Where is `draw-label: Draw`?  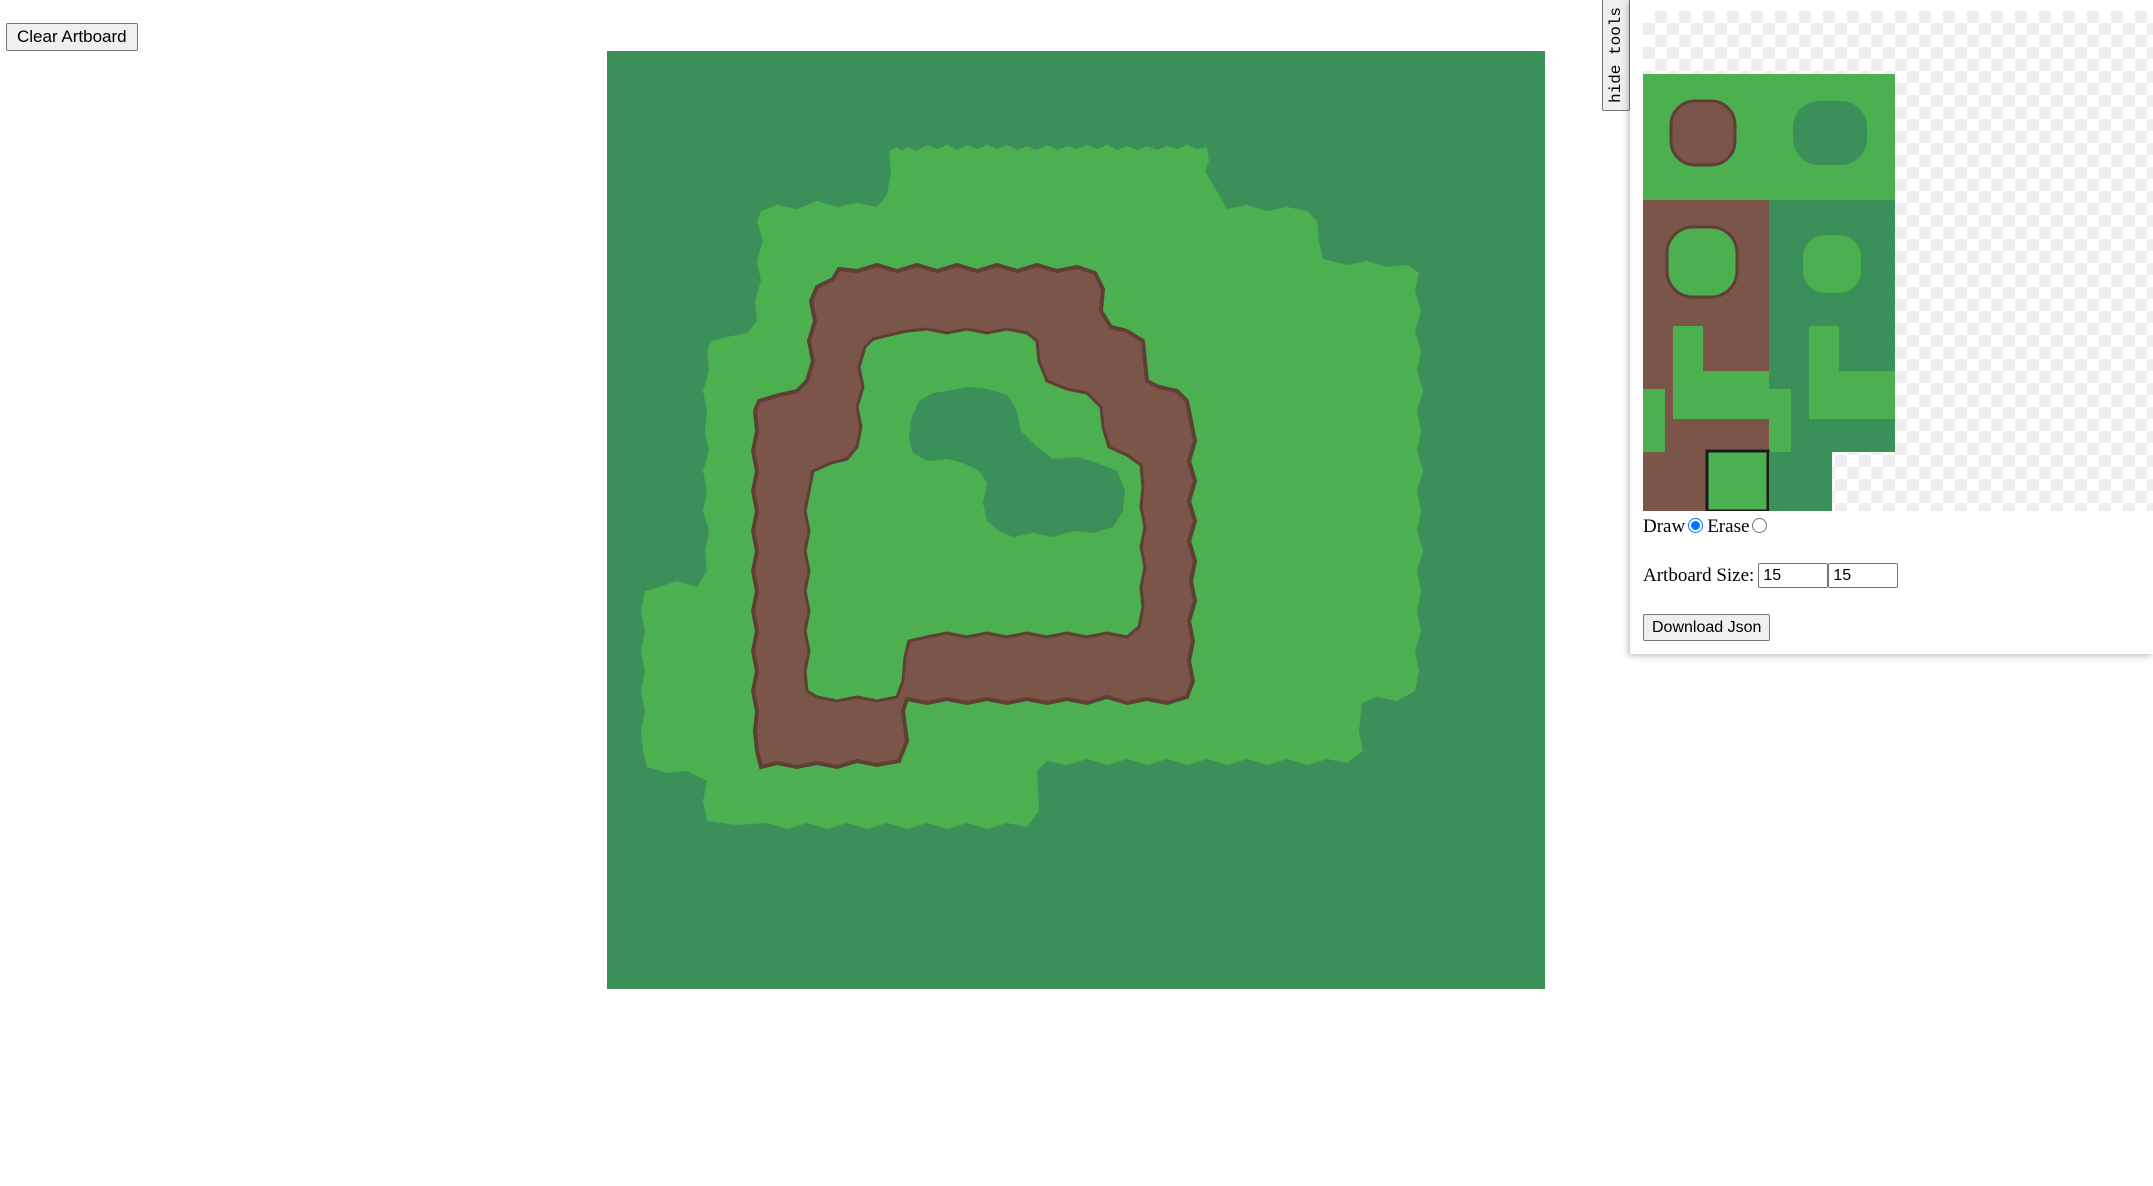 draw-label: Draw is located at coordinates (1664, 526).